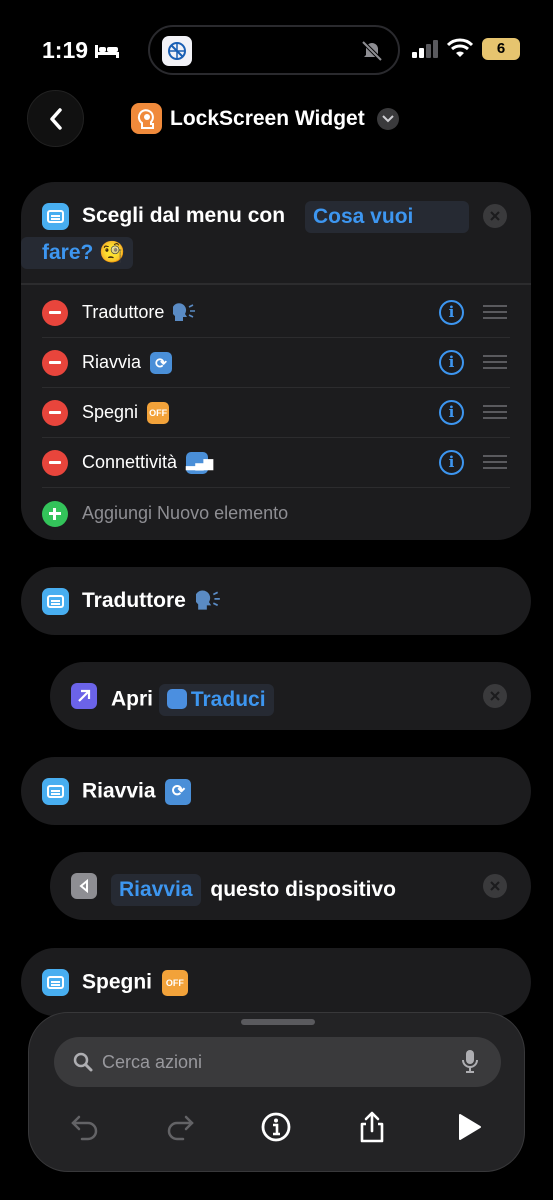  What do you see at coordinates (276, 313) in the screenshot?
I see `menu-item-traduttore: Traduttore i` at bounding box center [276, 313].